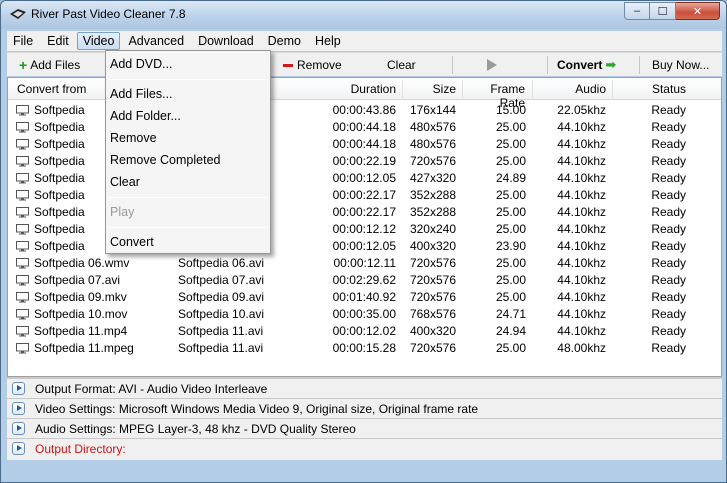 This screenshot has height=483, width=727. What do you see at coordinates (510, 331) in the screenshot?
I see `cell-frame-rate: 24.94` at bounding box center [510, 331].